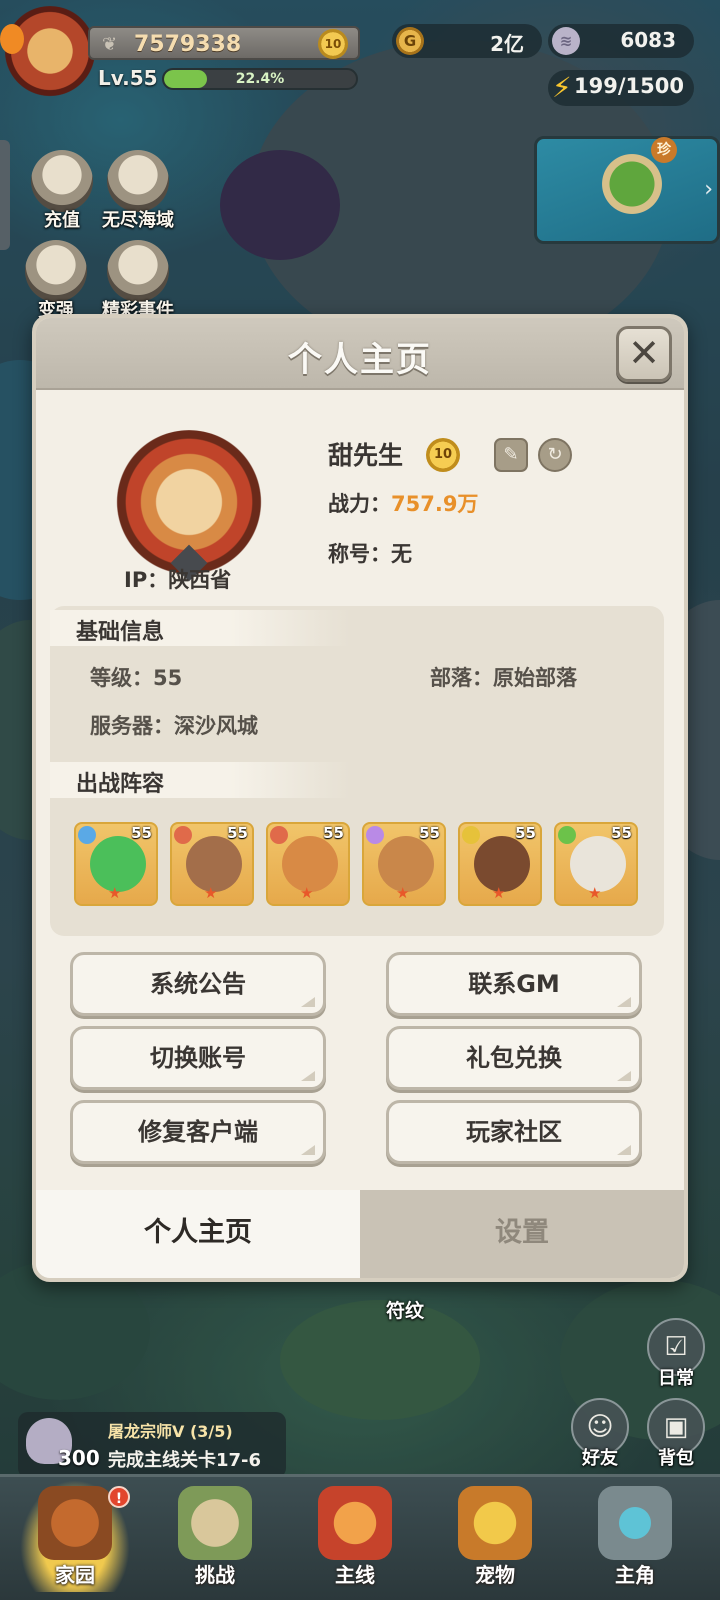  What do you see at coordinates (50, 56) in the screenshot?
I see `player-avatar` at bounding box center [50, 56].